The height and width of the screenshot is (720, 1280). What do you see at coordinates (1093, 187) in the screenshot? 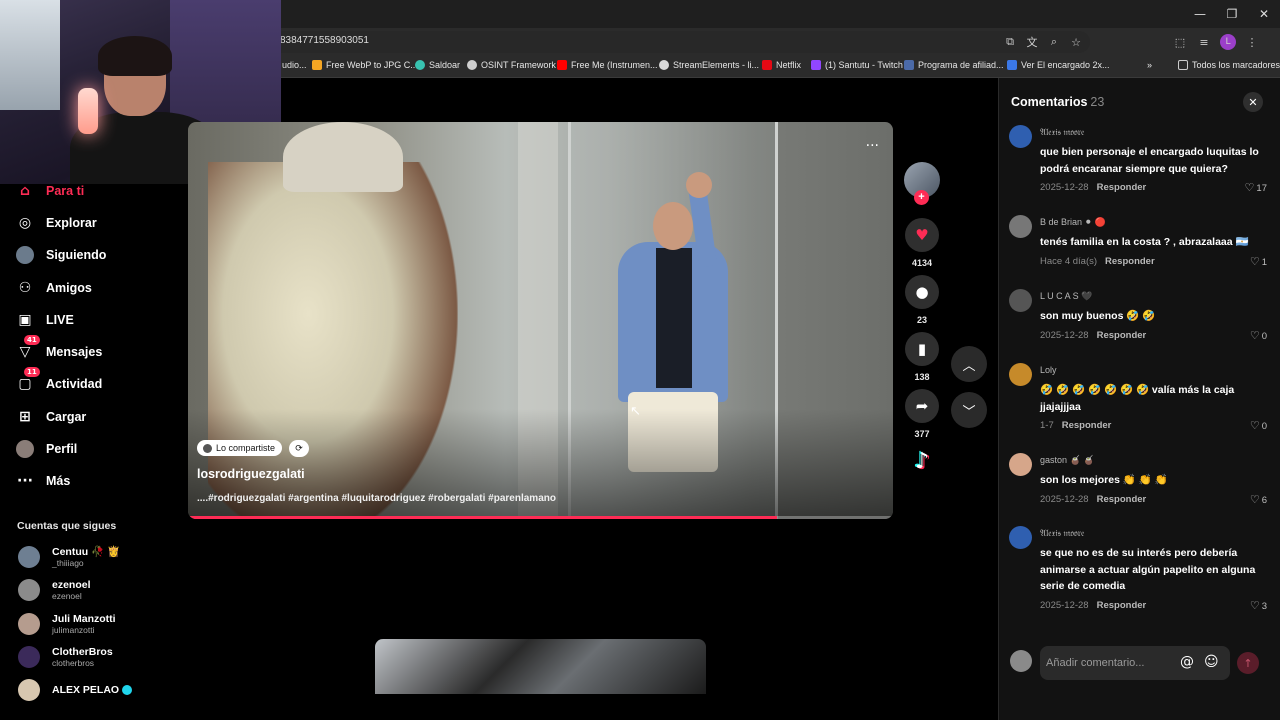
I see `comment-meta: 2025-12-28 Responder` at bounding box center [1093, 187].